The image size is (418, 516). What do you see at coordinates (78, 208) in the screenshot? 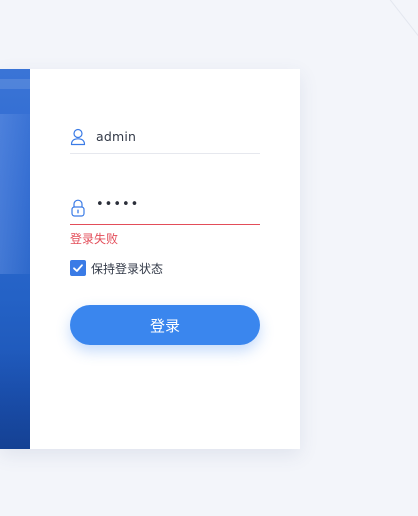
I see `lock-icon` at bounding box center [78, 208].